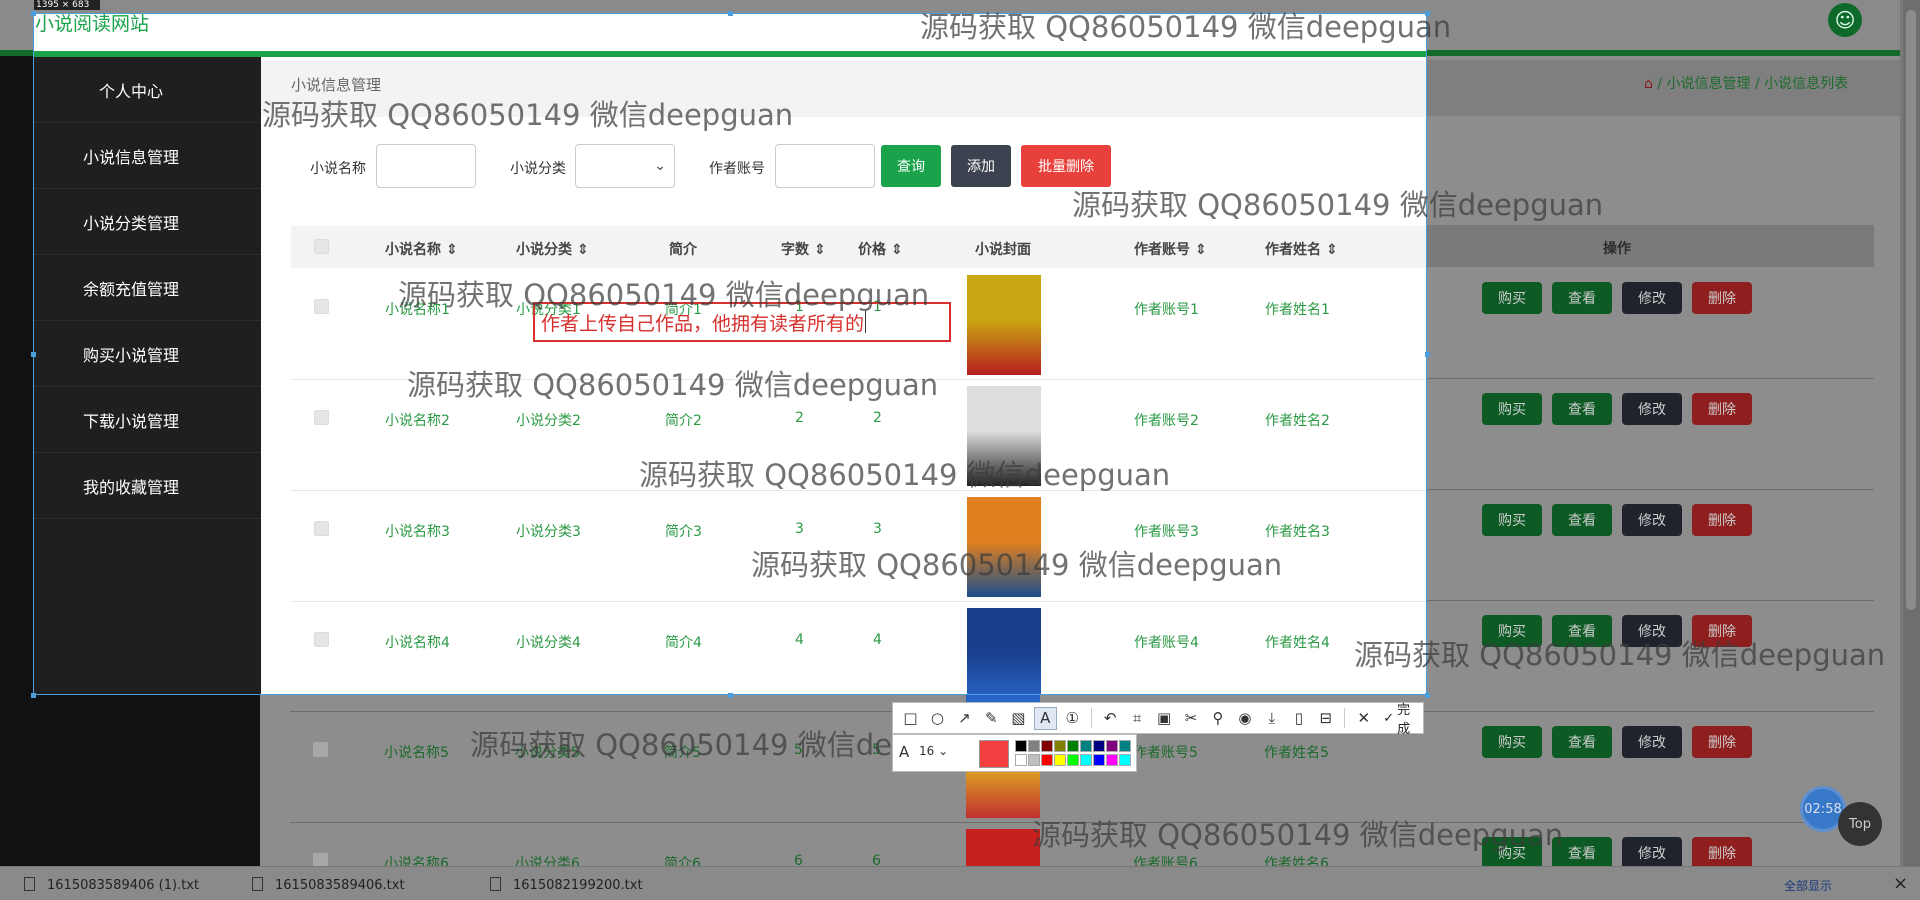 Image resolution: width=1920 pixels, height=900 pixels. I want to click on sidebar-item-novel-info: 小说信息管理, so click(147, 156).